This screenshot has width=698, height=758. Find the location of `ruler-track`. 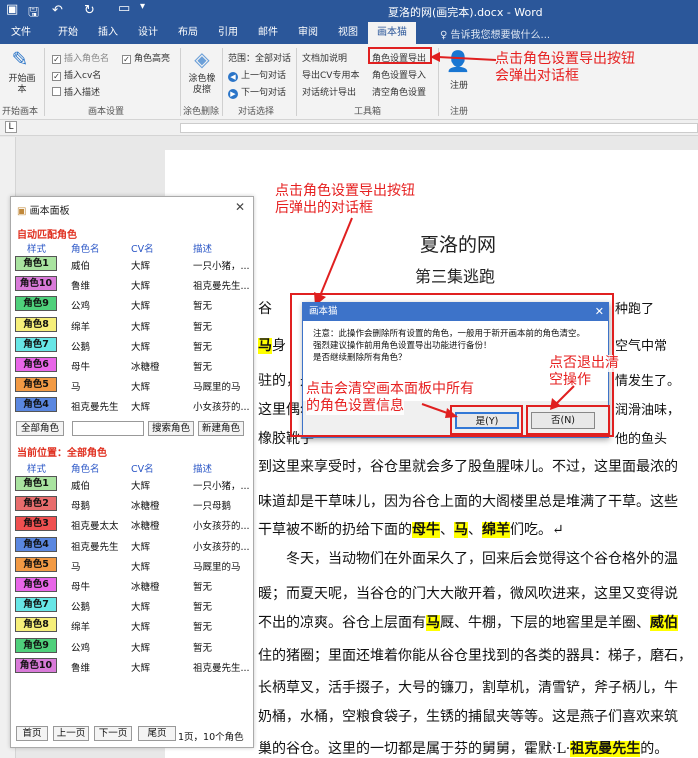

ruler-track is located at coordinates (439, 128).